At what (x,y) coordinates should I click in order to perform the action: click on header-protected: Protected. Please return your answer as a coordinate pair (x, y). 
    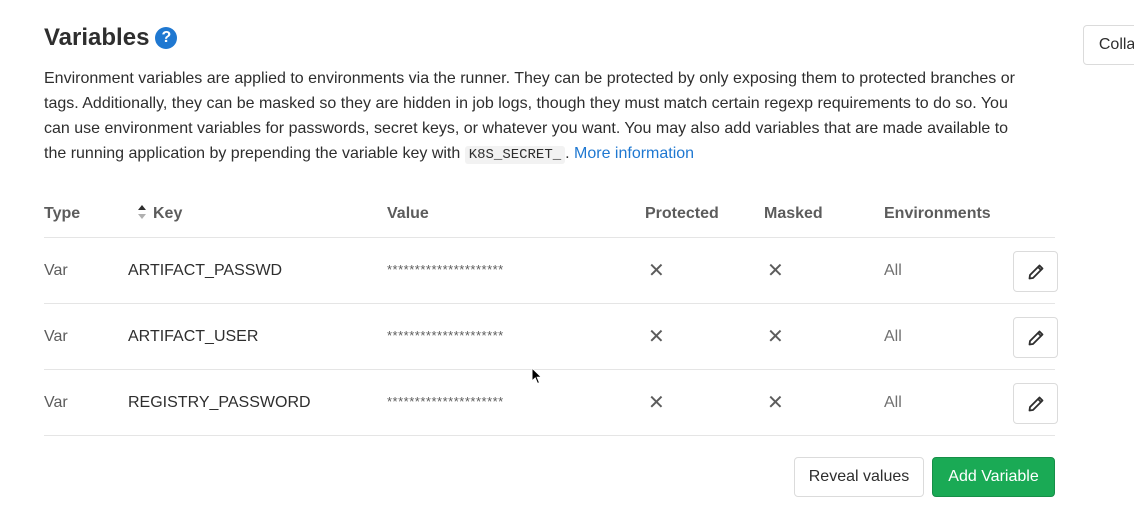
    Looking at the image, I should click on (682, 213).